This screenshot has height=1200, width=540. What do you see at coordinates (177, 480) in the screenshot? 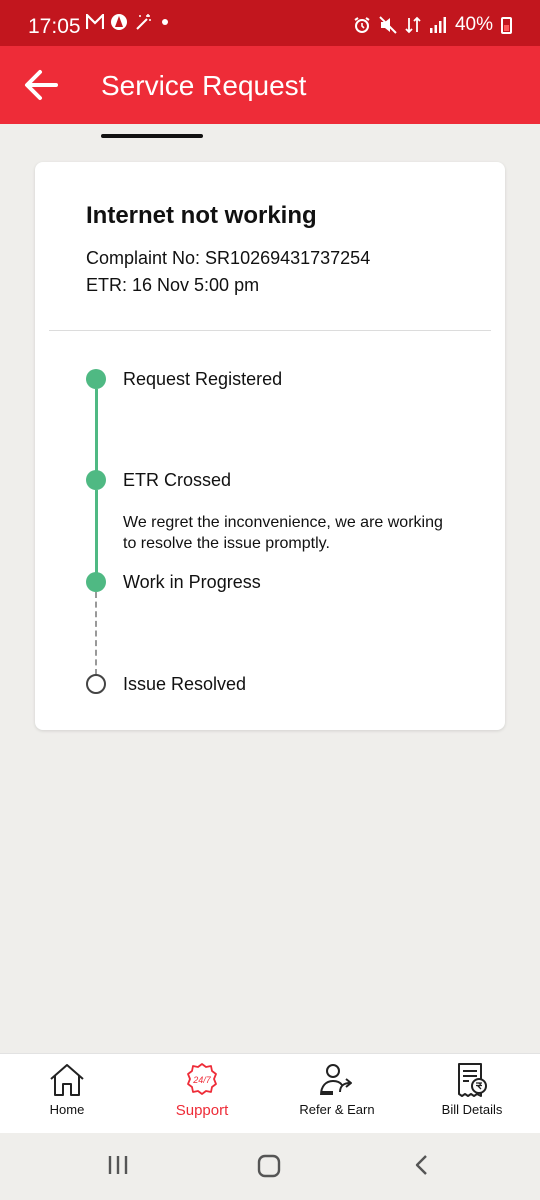
I see `timeline-step-label: ETR Crossed` at bounding box center [177, 480].